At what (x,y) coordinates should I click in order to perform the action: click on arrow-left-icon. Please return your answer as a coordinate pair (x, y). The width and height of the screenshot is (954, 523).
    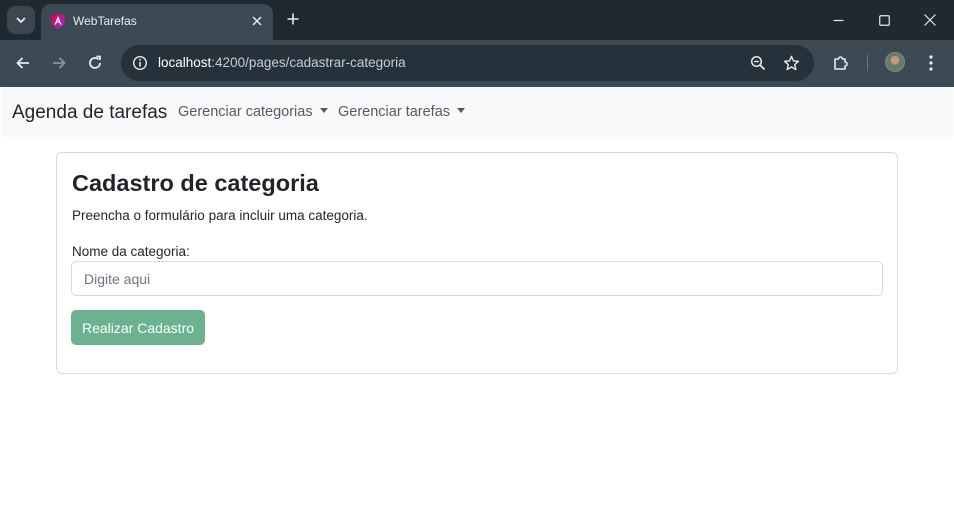
    Looking at the image, I should click on (22, 63).